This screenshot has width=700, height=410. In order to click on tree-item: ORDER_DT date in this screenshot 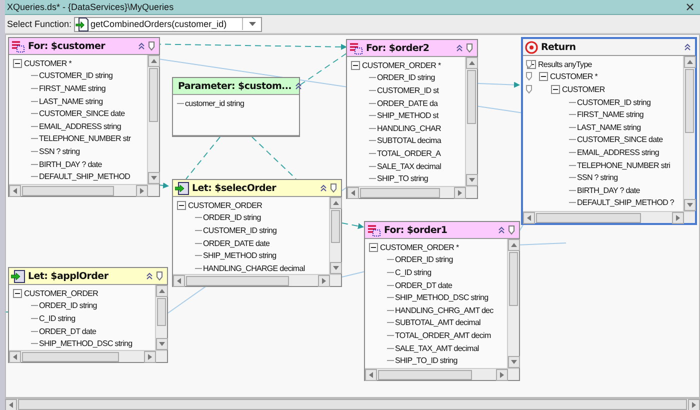, I will do `click(419, 285)`.